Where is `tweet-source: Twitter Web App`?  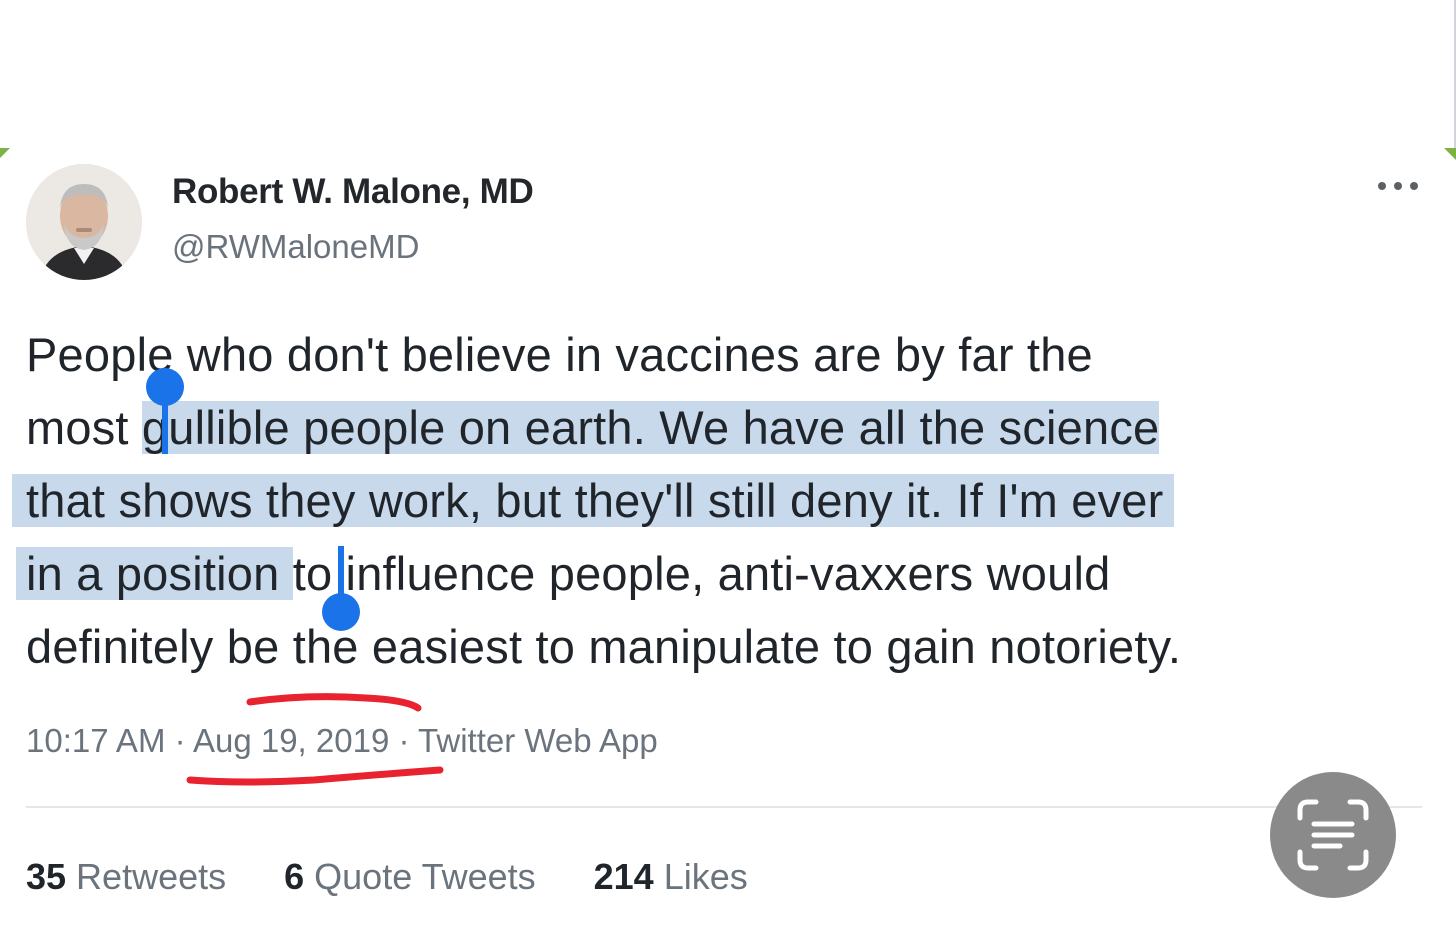 tweet-source: Twitter Web App is located at coordinates (538, 740).